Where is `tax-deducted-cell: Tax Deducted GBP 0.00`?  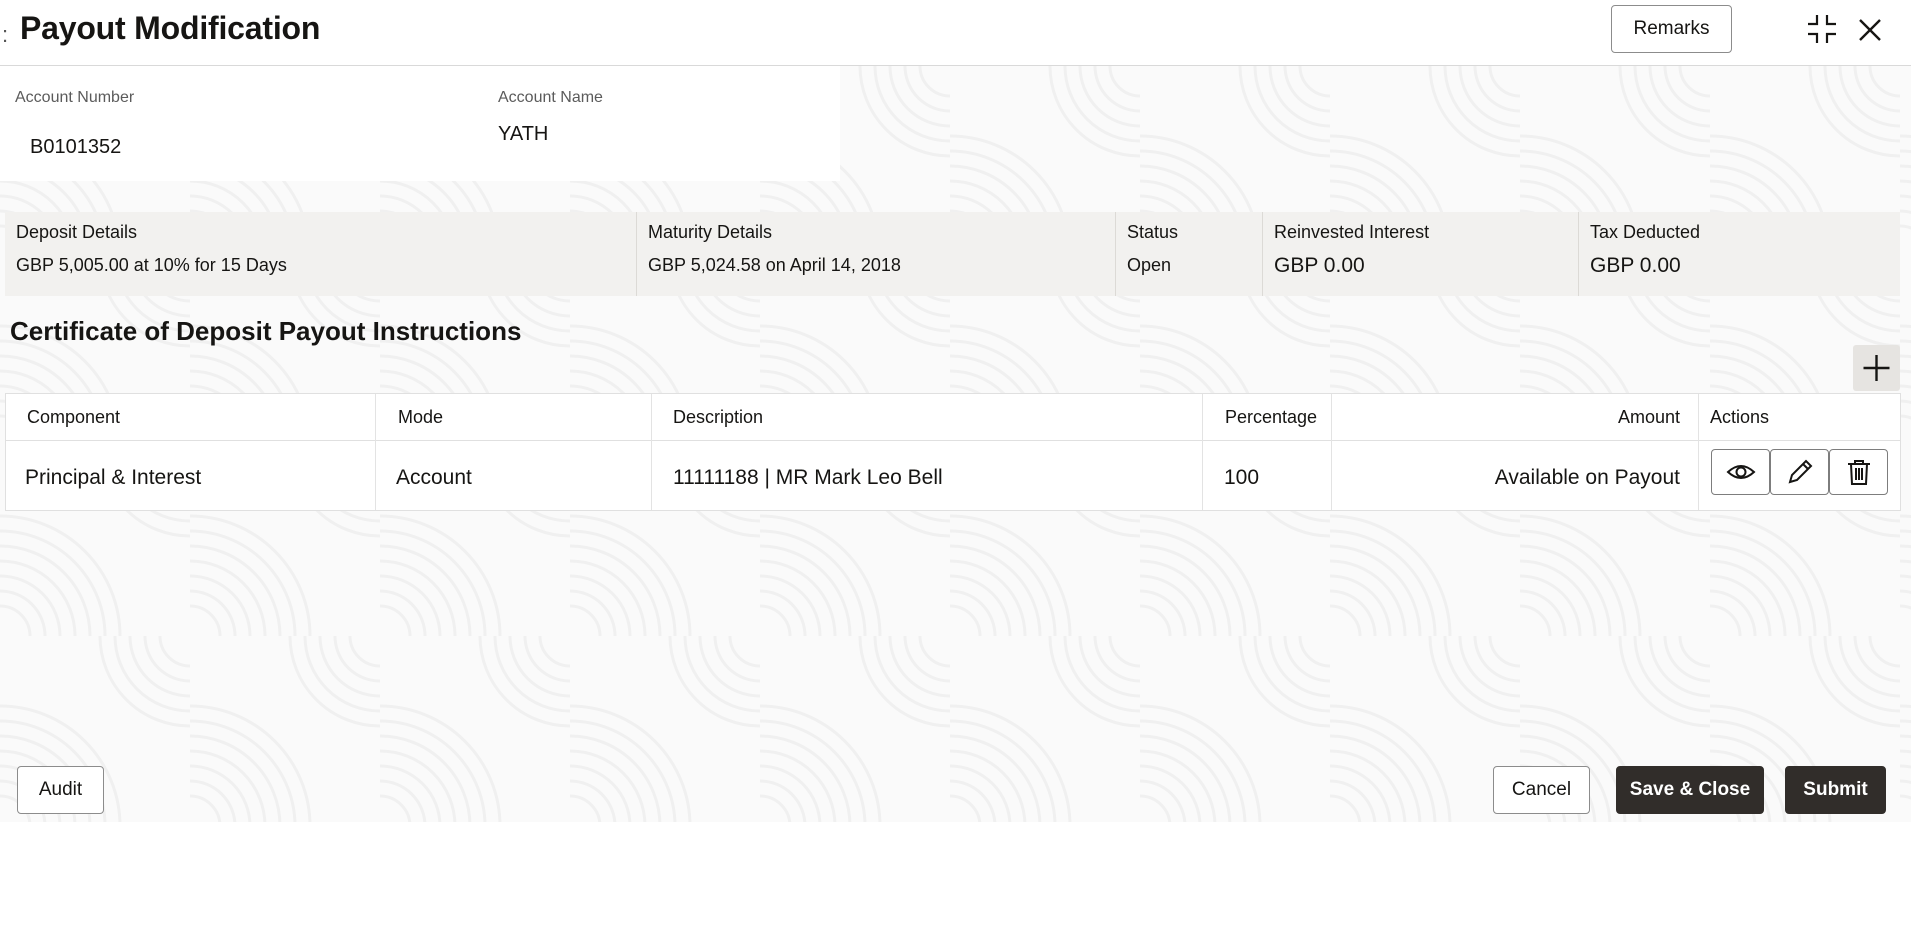 tax-deducted-cell: Tax Deducted GBP 0.00 is located at coordinates (1739, 254).